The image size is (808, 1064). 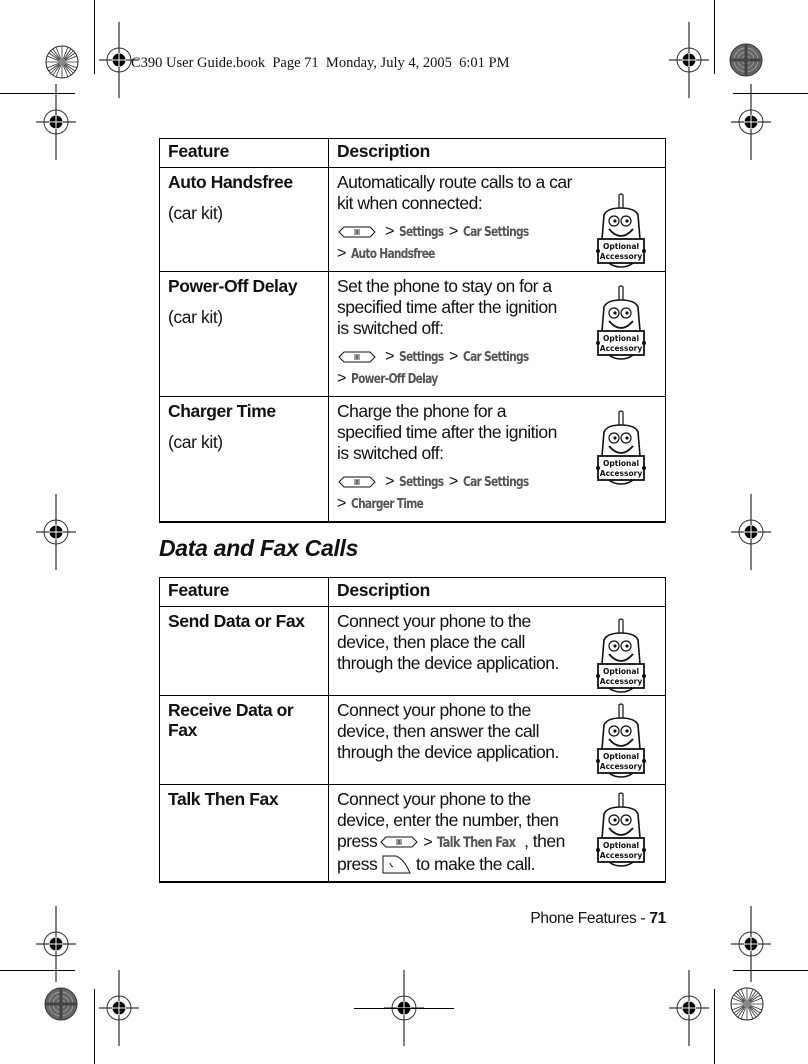 I want to click on menu-item-talk-then-fax: Talk Then Fax, so click(x=476, y=843).